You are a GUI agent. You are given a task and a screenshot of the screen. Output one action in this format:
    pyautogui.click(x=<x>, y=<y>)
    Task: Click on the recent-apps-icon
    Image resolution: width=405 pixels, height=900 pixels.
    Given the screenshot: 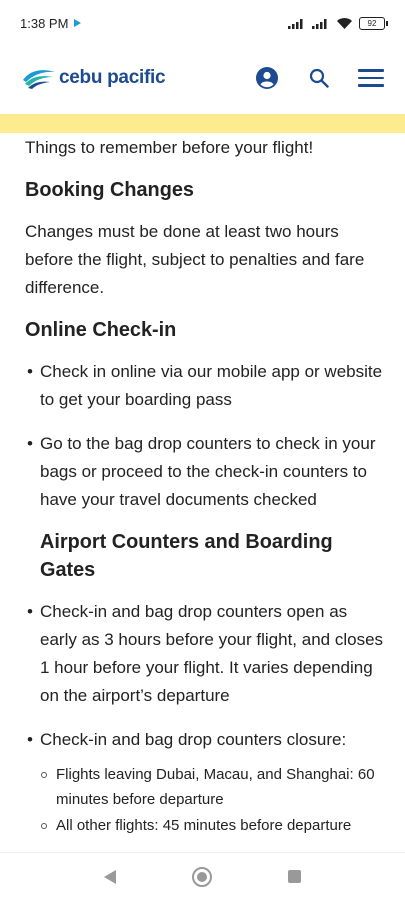 What is the action you would take?
    pyautogui.click(x=294, y=876)
    